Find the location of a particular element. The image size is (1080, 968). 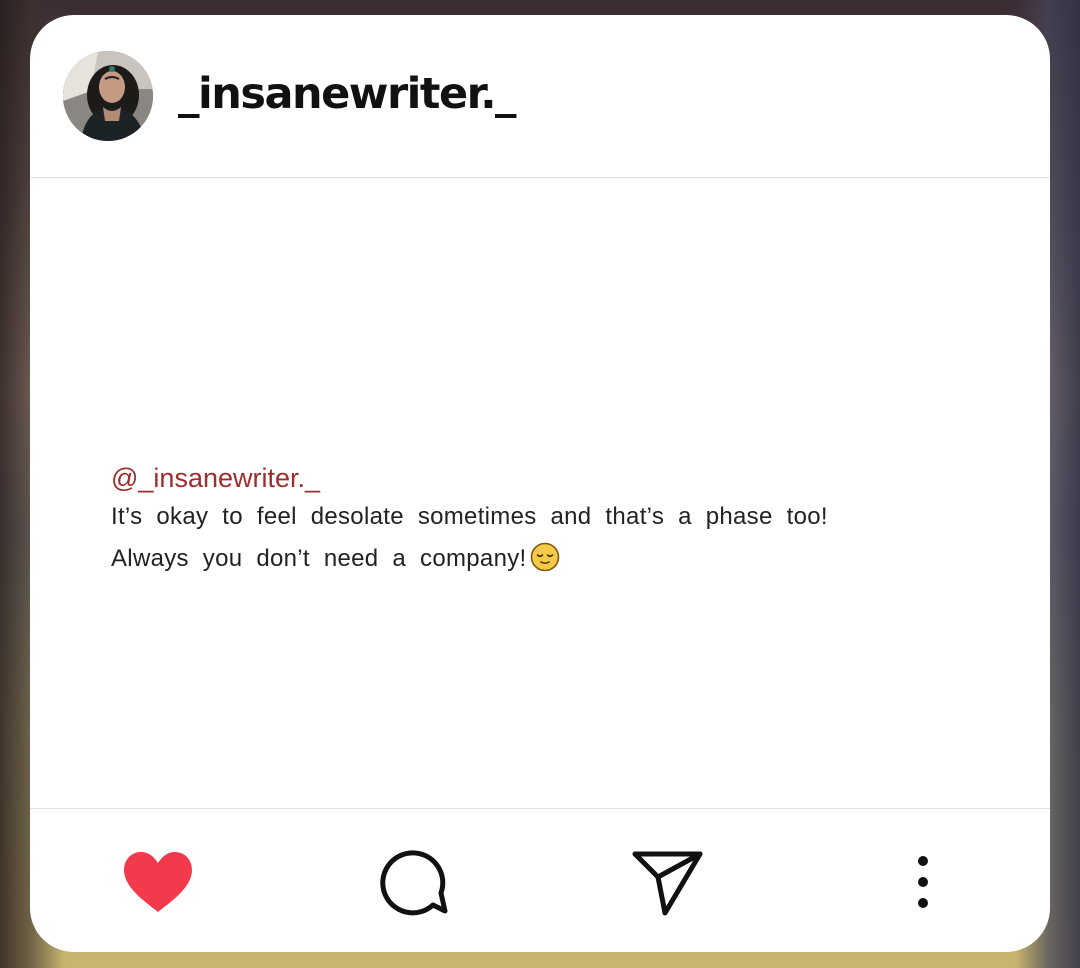

avatar is located at coordinates (108, 96).